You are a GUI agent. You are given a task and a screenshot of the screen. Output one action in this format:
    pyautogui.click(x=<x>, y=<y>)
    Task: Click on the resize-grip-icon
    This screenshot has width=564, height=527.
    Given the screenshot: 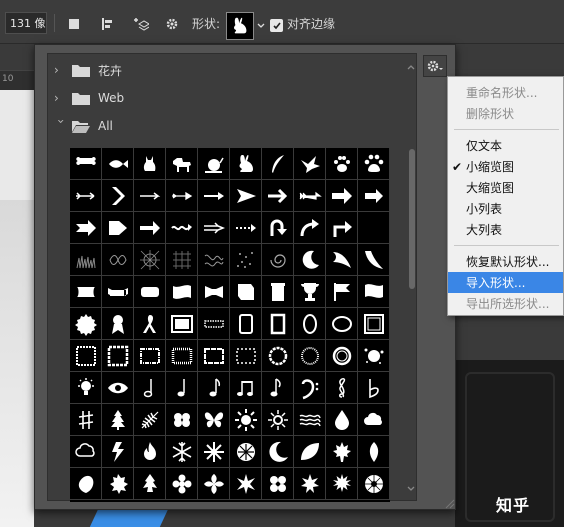 What is the action you would take?
    pyautogui.click(x=449, y=503)
    